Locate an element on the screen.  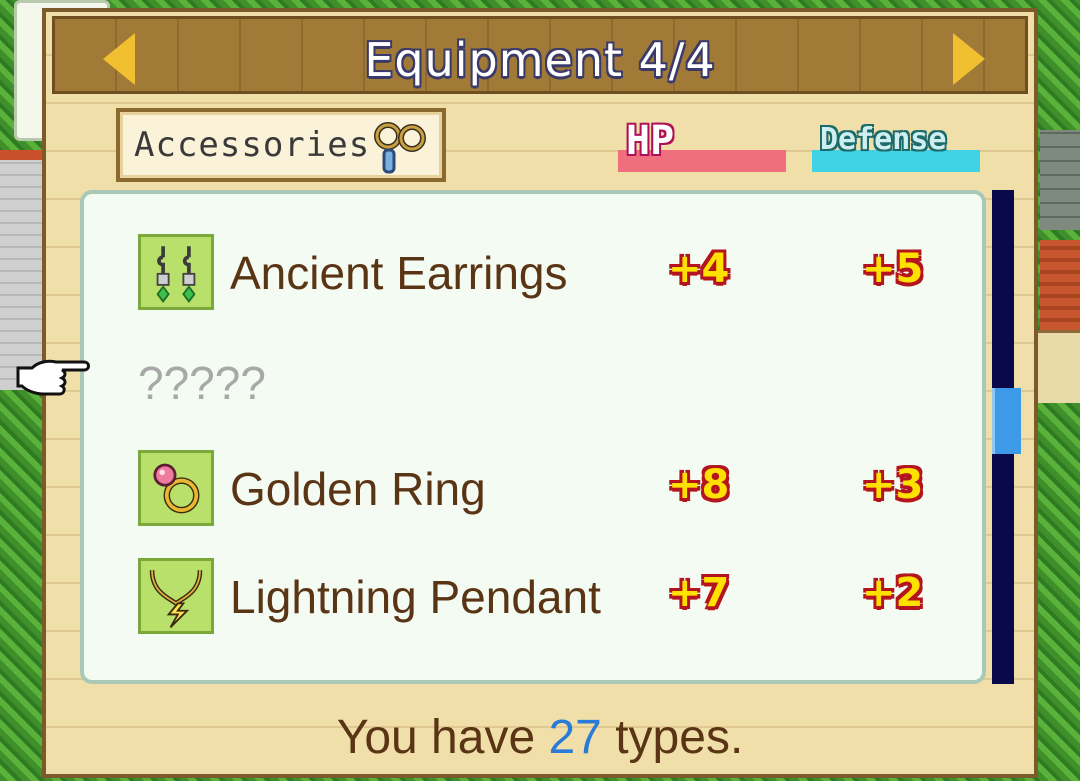
item-name-unknown: ????? is located at coordinates (202, 383).